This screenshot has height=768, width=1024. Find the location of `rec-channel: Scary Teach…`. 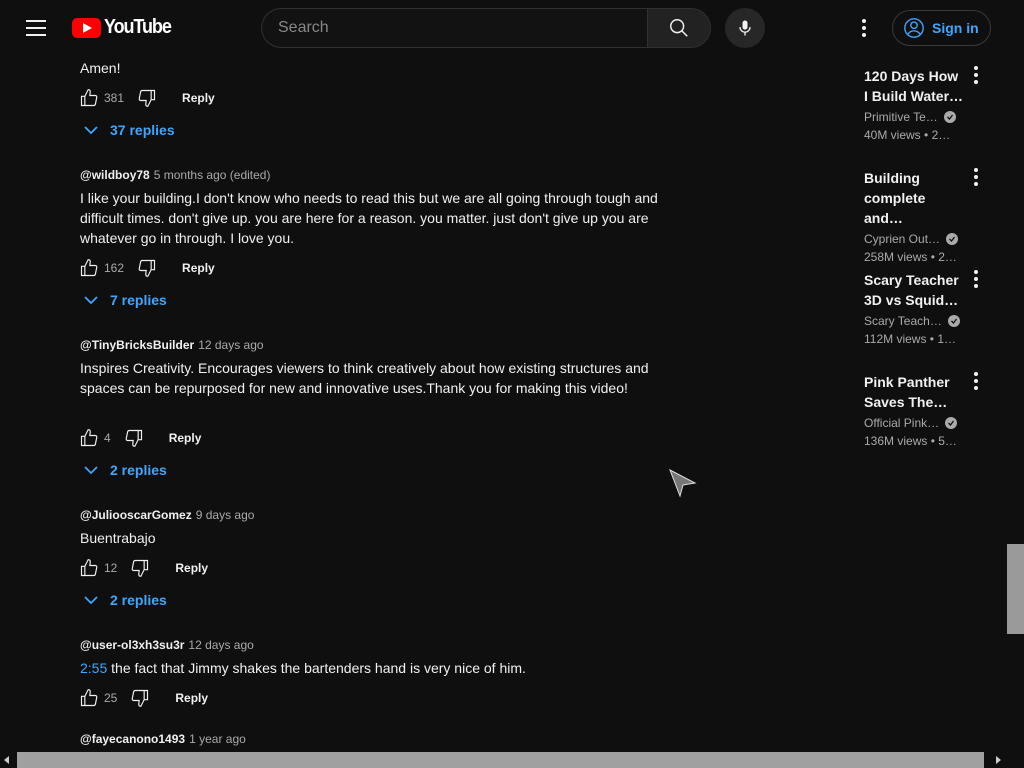

rec-channel: Scary Teach… is located at coordinates (929, 321).